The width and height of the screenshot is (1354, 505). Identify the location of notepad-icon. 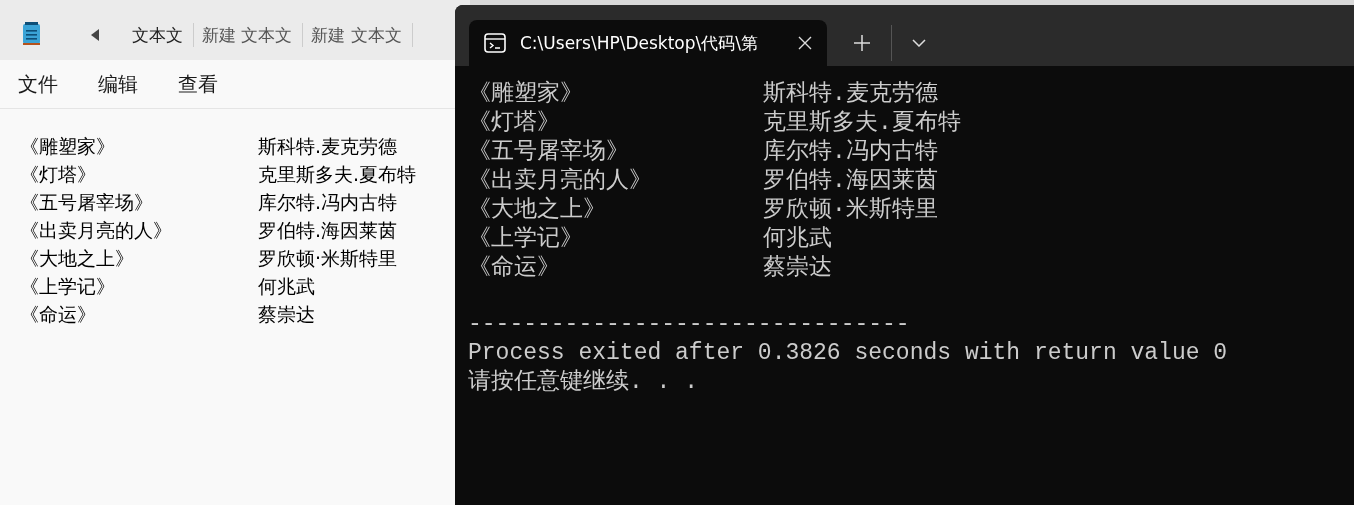
(32, 34).